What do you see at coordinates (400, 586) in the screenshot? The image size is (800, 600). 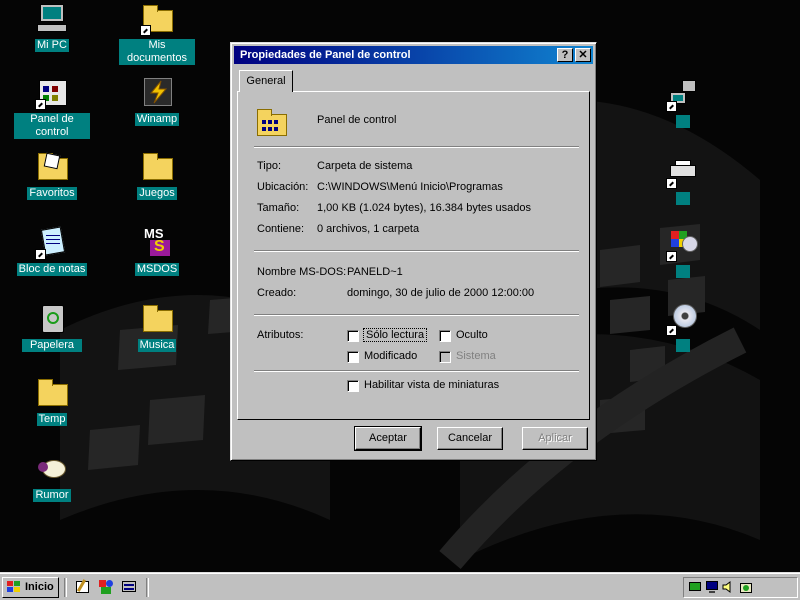 I see `taskbar: Inicio` at bounding box center [400, 586].